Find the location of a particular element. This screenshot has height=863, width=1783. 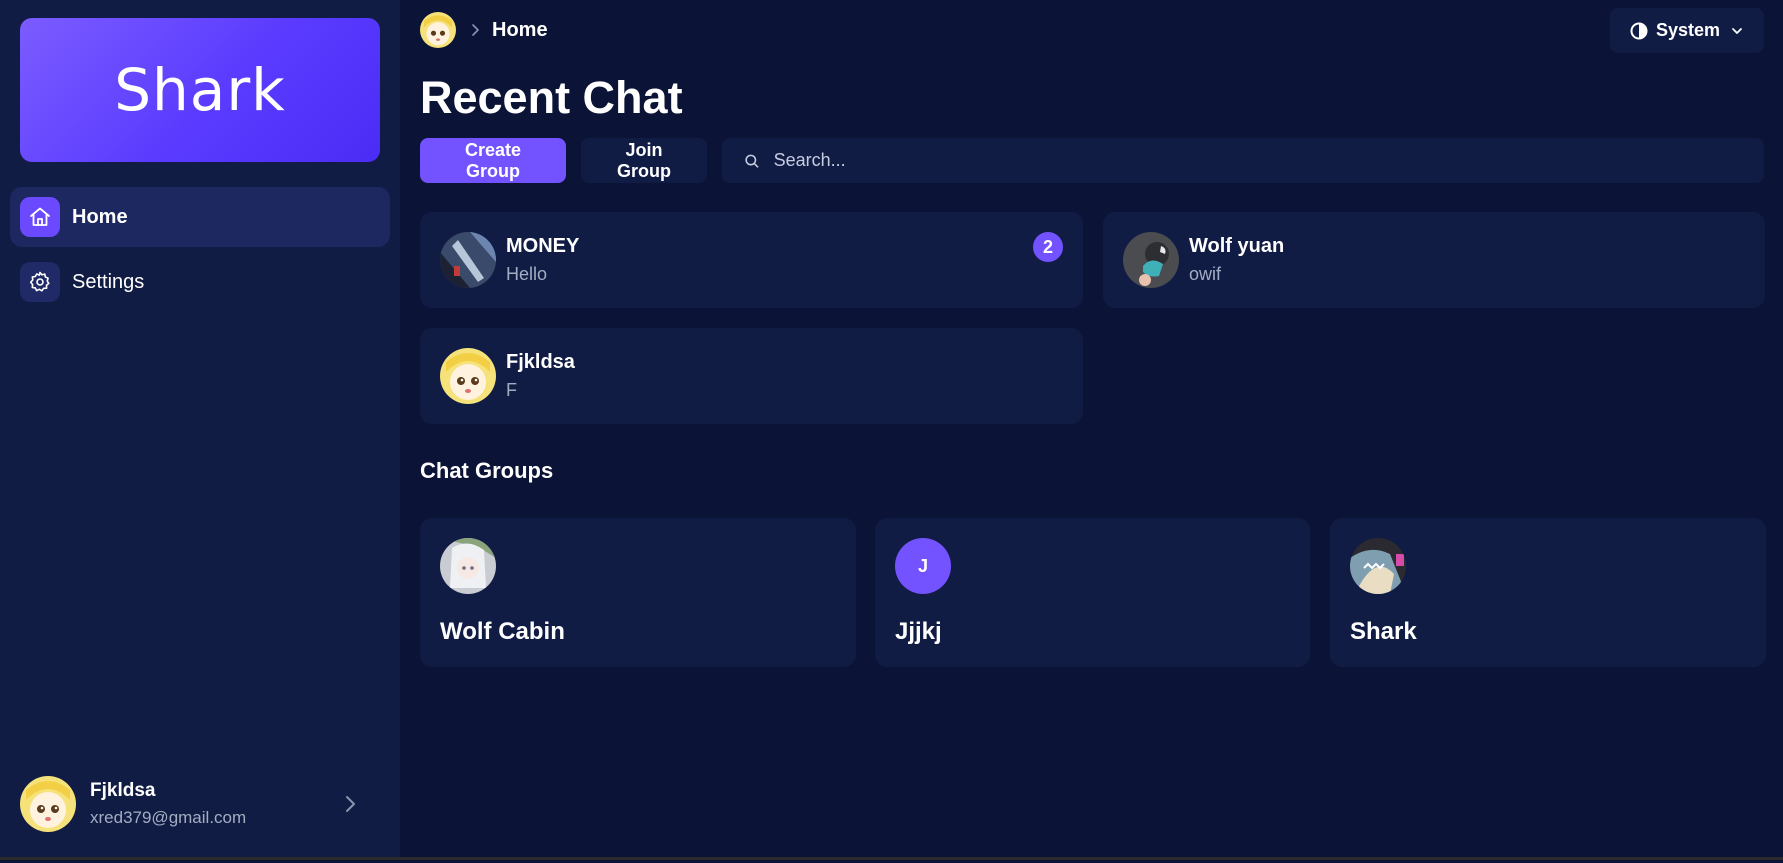

chat-card: Fjkldsa F is located at coordinates (751, 376).